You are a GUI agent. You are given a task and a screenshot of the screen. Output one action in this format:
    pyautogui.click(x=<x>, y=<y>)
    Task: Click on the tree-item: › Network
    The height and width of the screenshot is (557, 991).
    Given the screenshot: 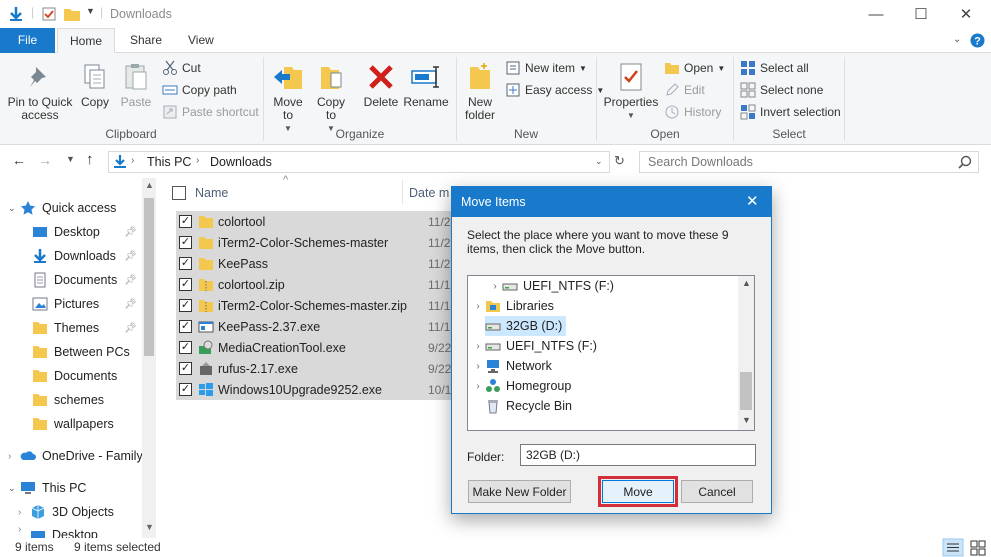 What is the action you would take?
    pyautogui.click(x=511, y=366)
    